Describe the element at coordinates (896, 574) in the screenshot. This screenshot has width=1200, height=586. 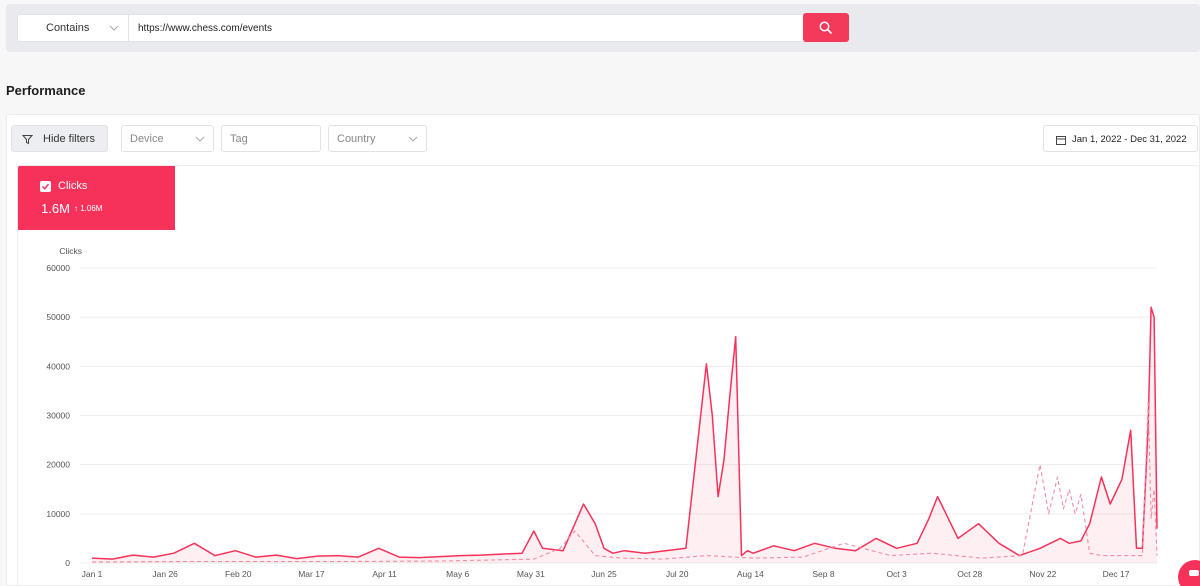
I see `x-tick-label: Oct 3` at that location.